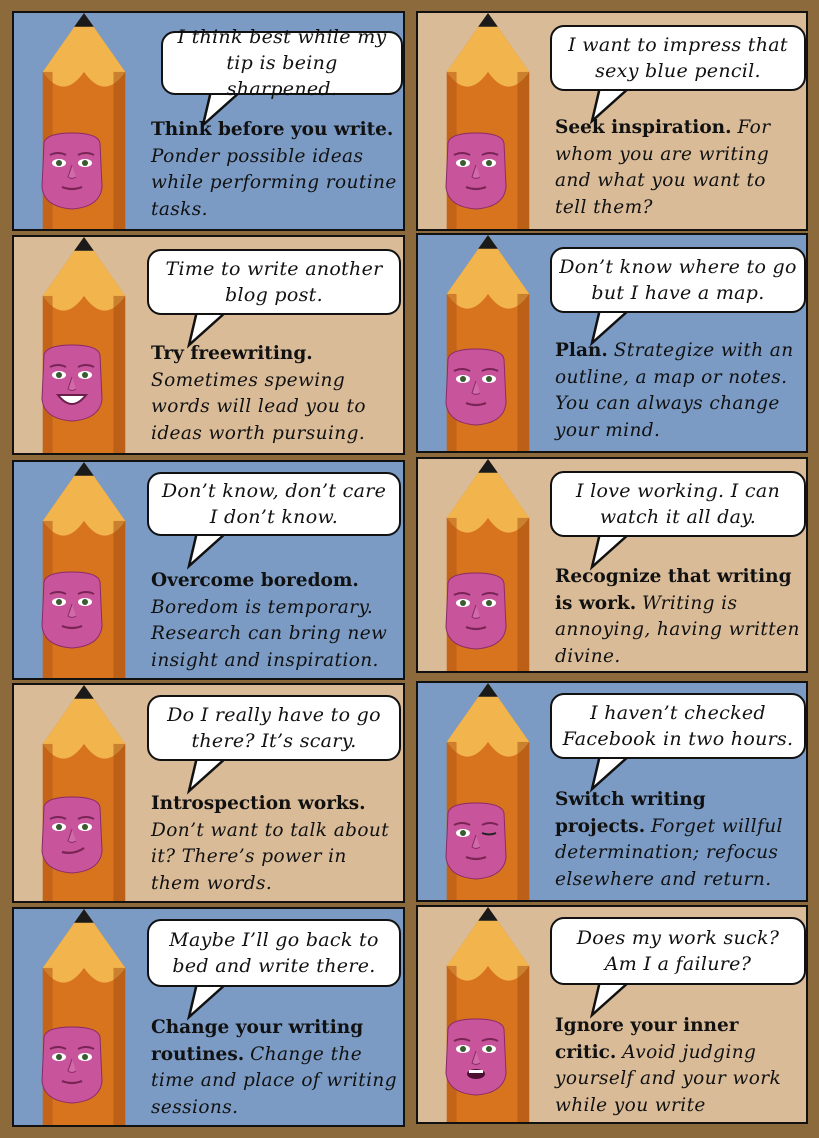 This screenshot has width=819, height=1138. Describe the element at coordinates (274, 282) in the screenshot. I see `speech-bubble: Time to write another blog post.` at that location.